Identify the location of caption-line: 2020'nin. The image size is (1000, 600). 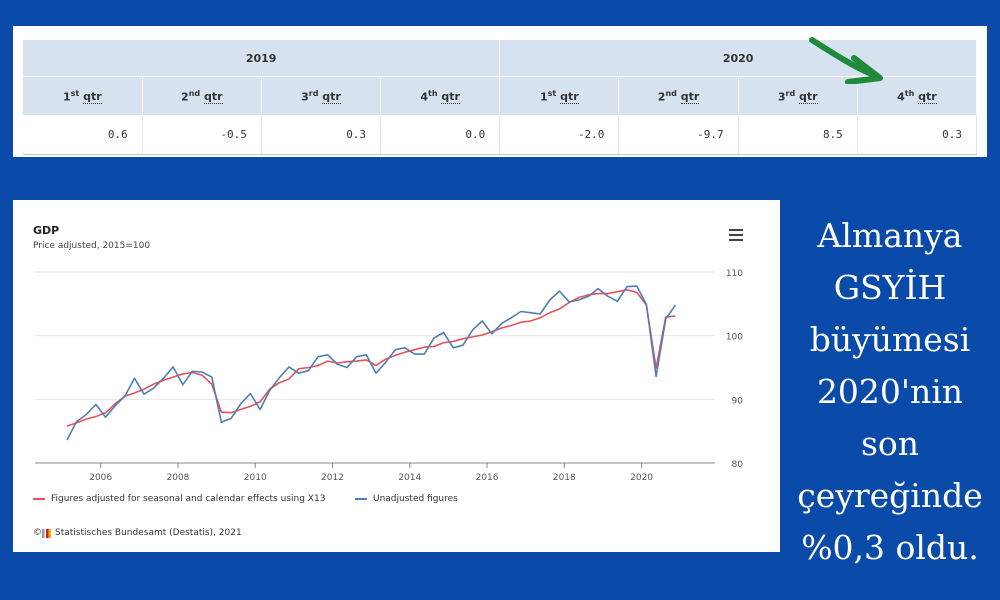
(890, 391).